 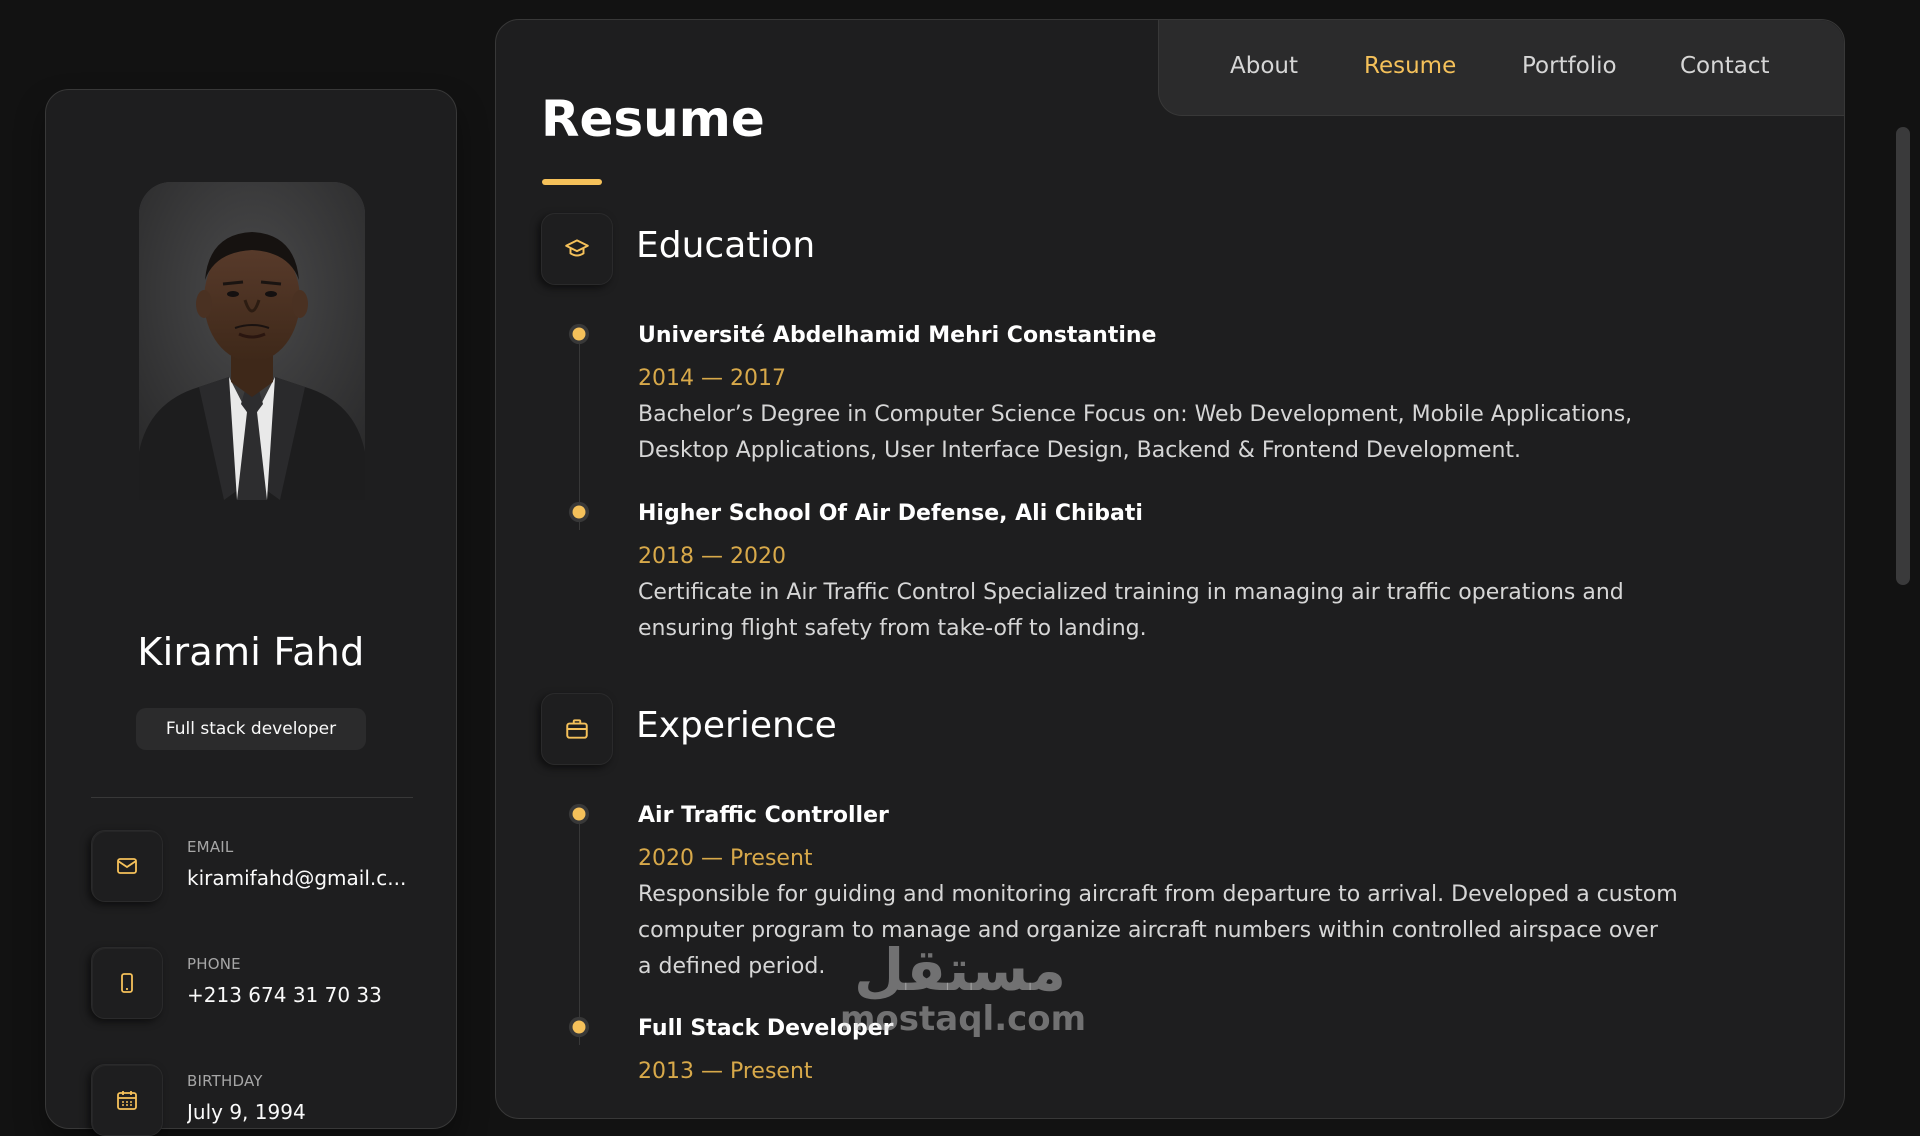 I want to click on contact-birthday-label: BIRTHDAY, so click(x=225, y=1081).